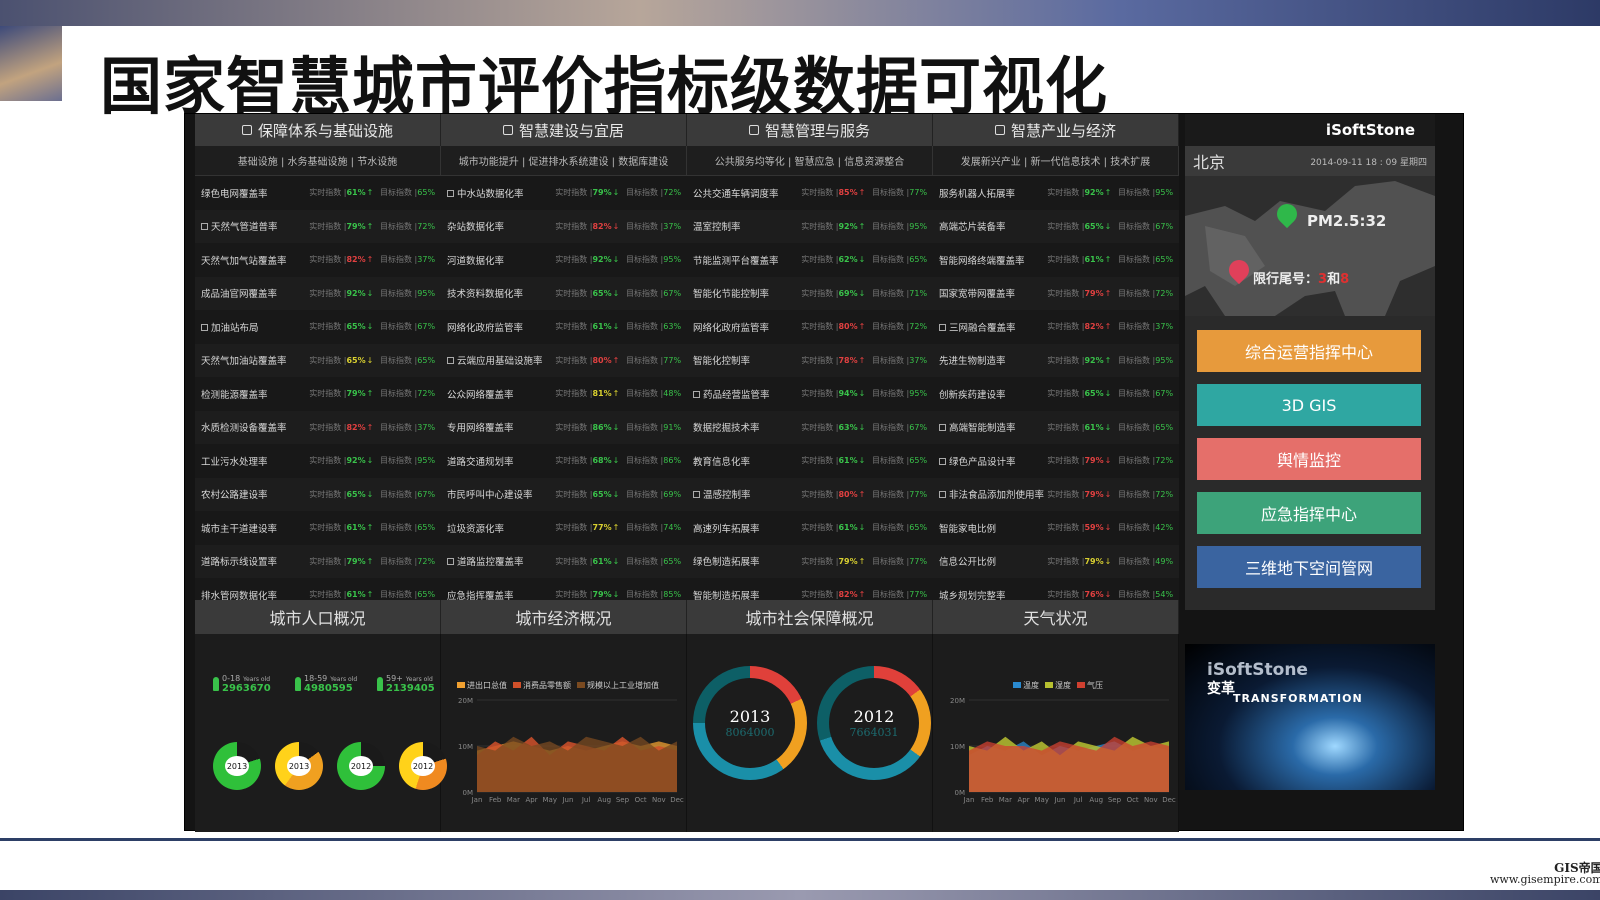  I want to click on indicator-row: 检测能源覆盖率 实时指数 |79%↑ 目标指数 |72%, so click(318, 394).